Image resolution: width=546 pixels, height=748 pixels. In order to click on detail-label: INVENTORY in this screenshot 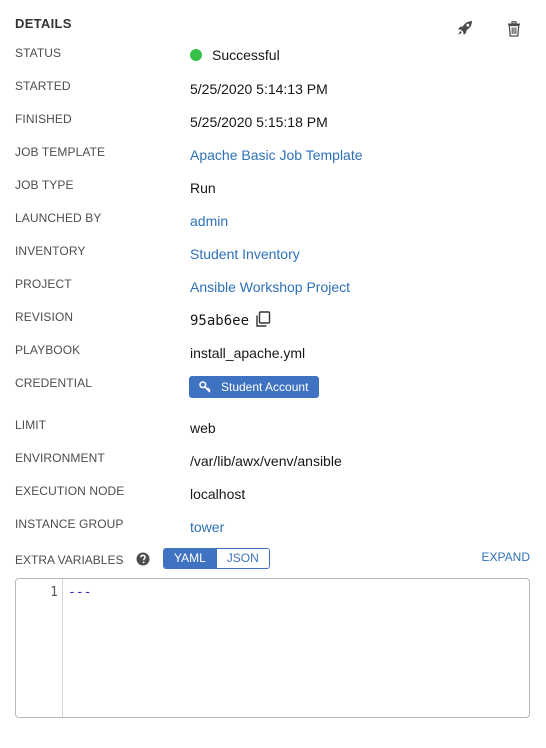, I will do `click(50, 251)`.